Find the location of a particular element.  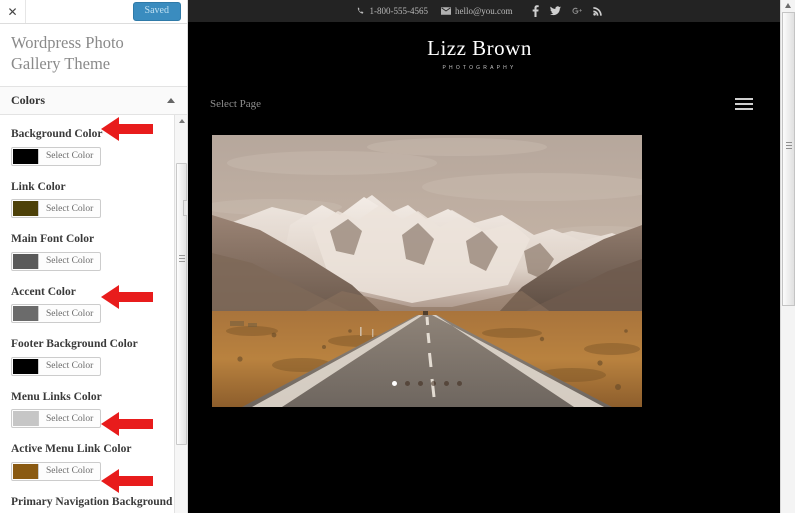

page-scrollbar is located at coordinates (787, 256).